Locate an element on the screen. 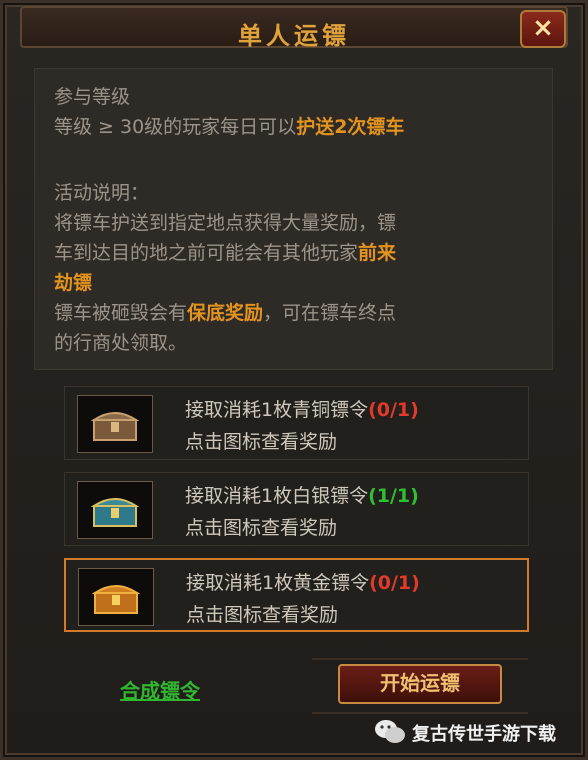 This screenshot has width=588, height=760. task-label: 接取消耗1枚青铜镖令(0/1) is located at coordinates (302, 408).